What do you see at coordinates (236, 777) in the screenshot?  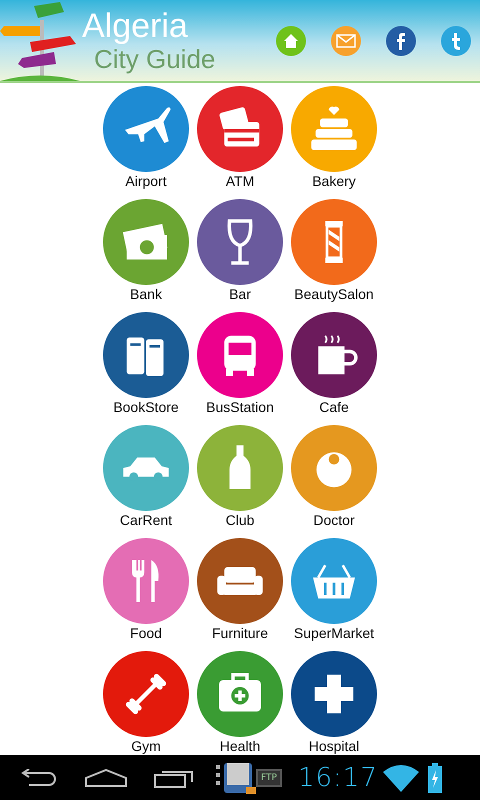 I see `app-notification-icon` at bounding box center [236, 777].